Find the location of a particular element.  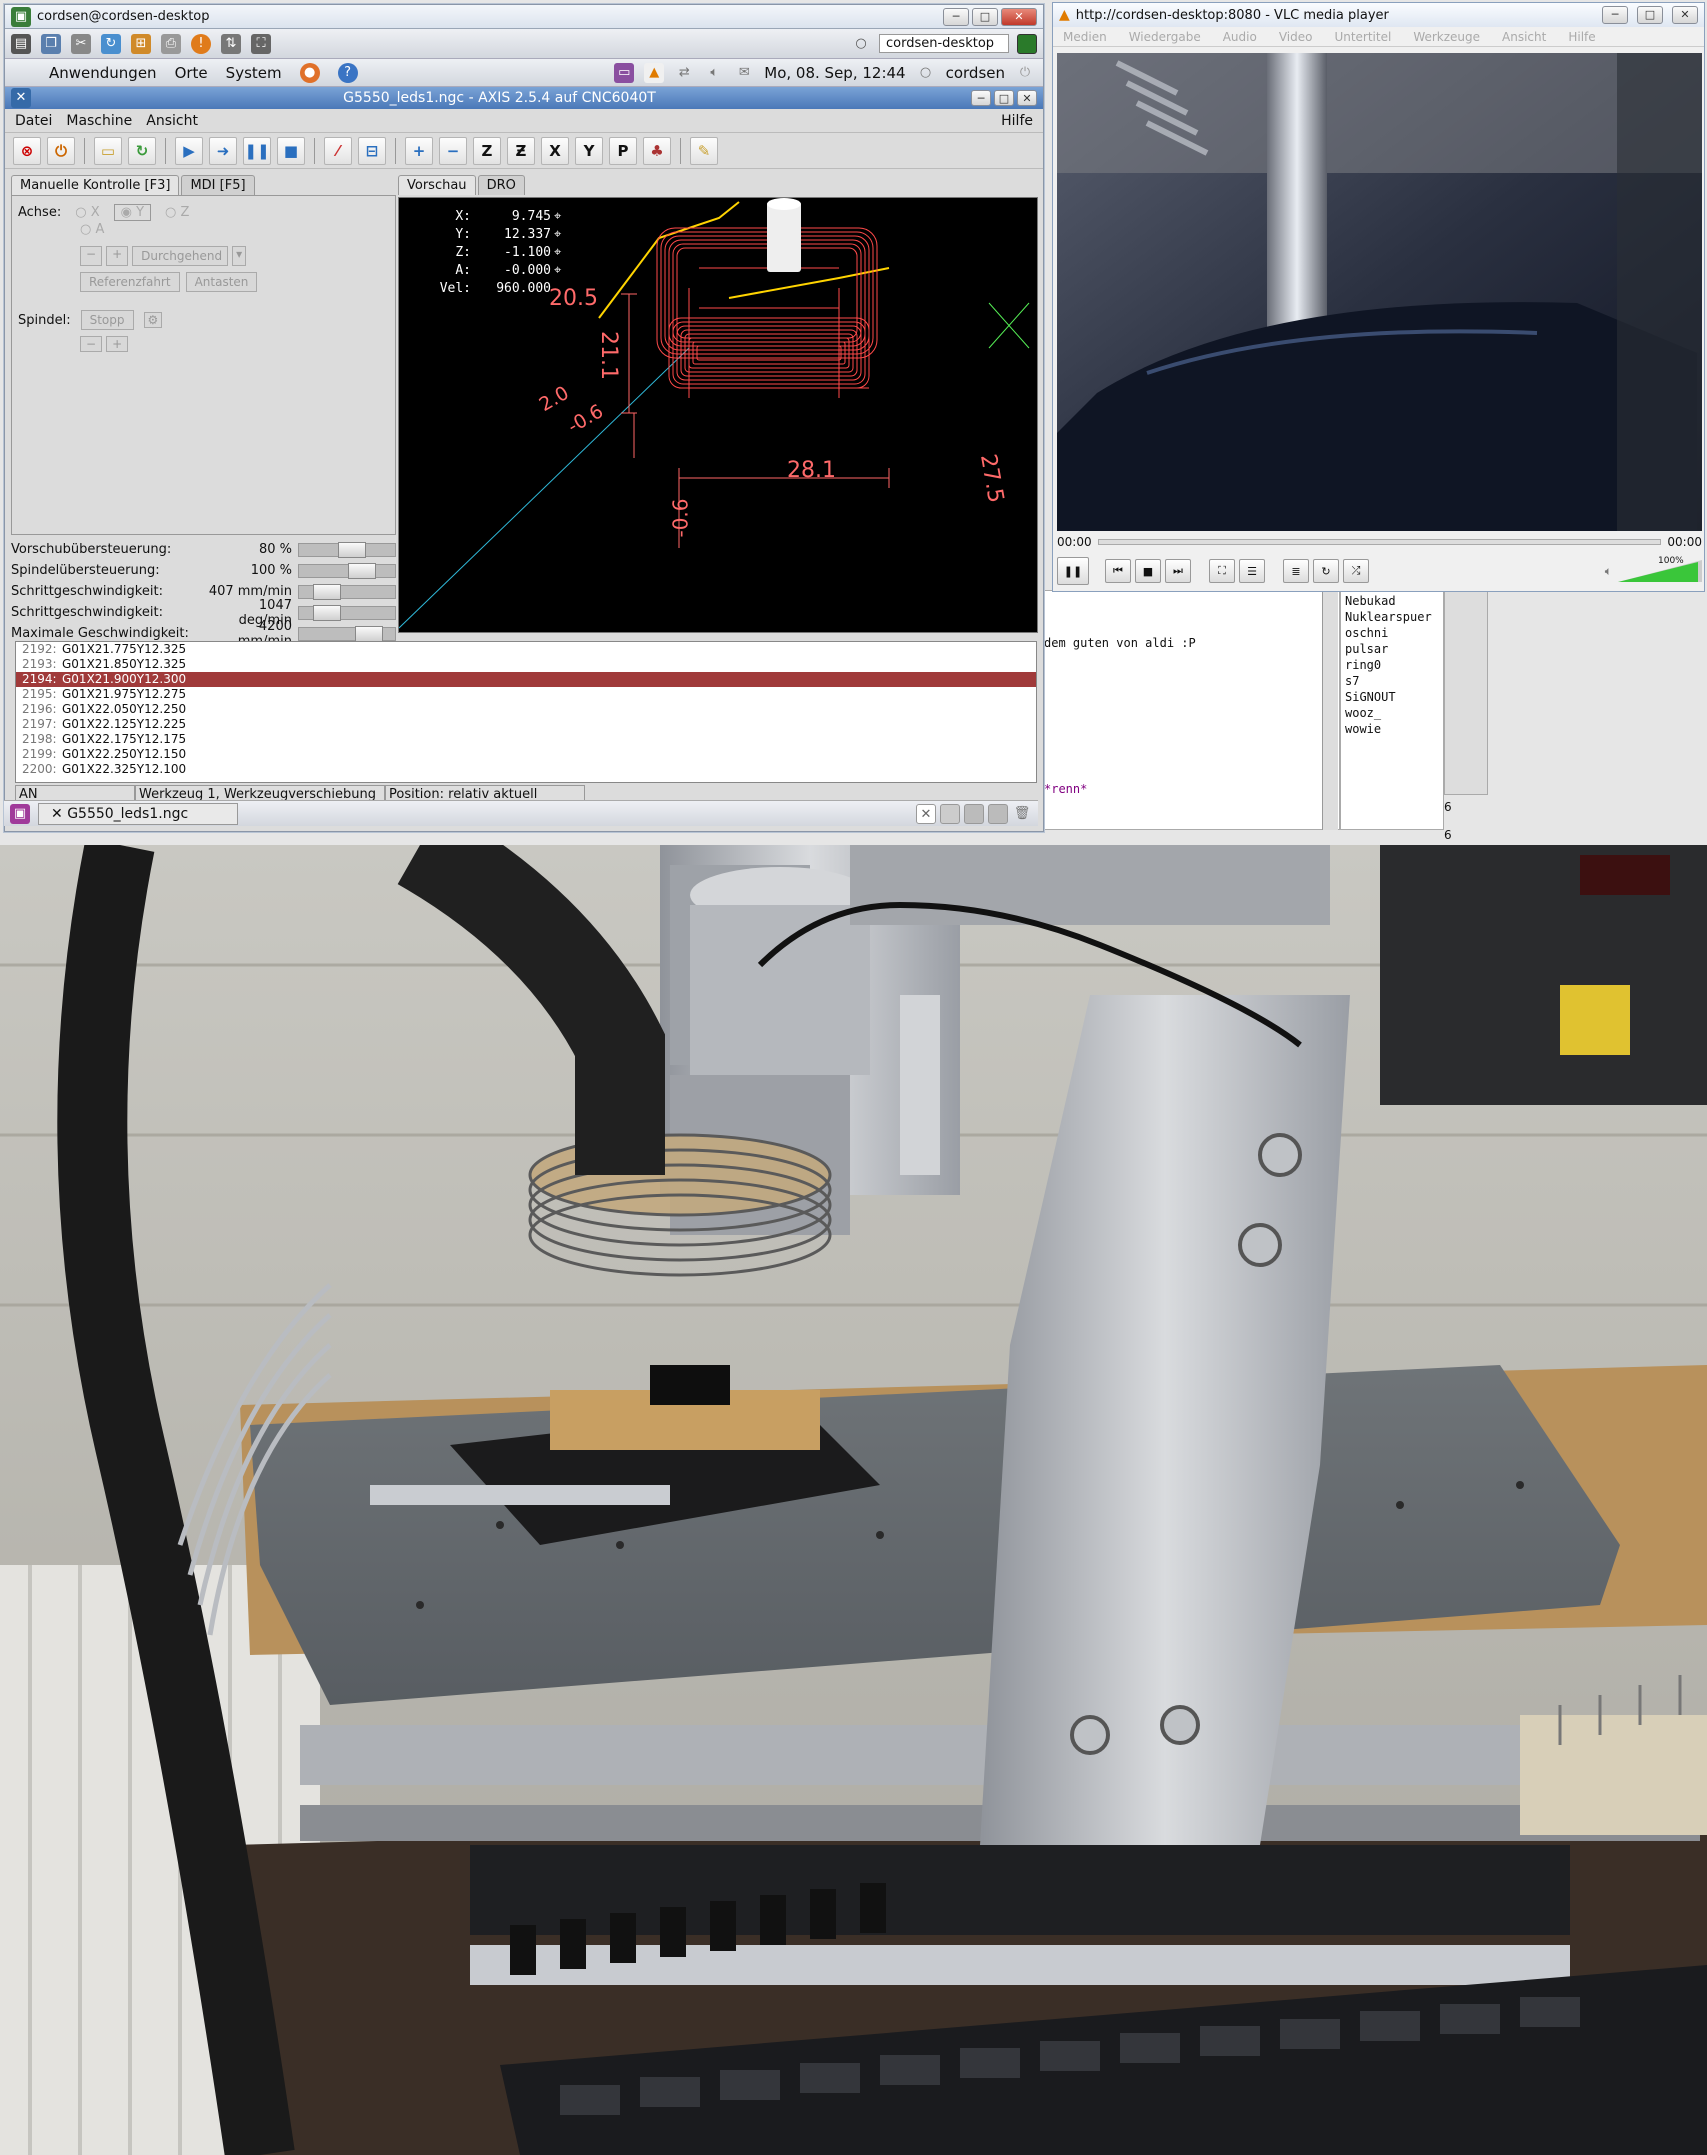

chat-user: pulsar is located at coordinates (1392, 649).